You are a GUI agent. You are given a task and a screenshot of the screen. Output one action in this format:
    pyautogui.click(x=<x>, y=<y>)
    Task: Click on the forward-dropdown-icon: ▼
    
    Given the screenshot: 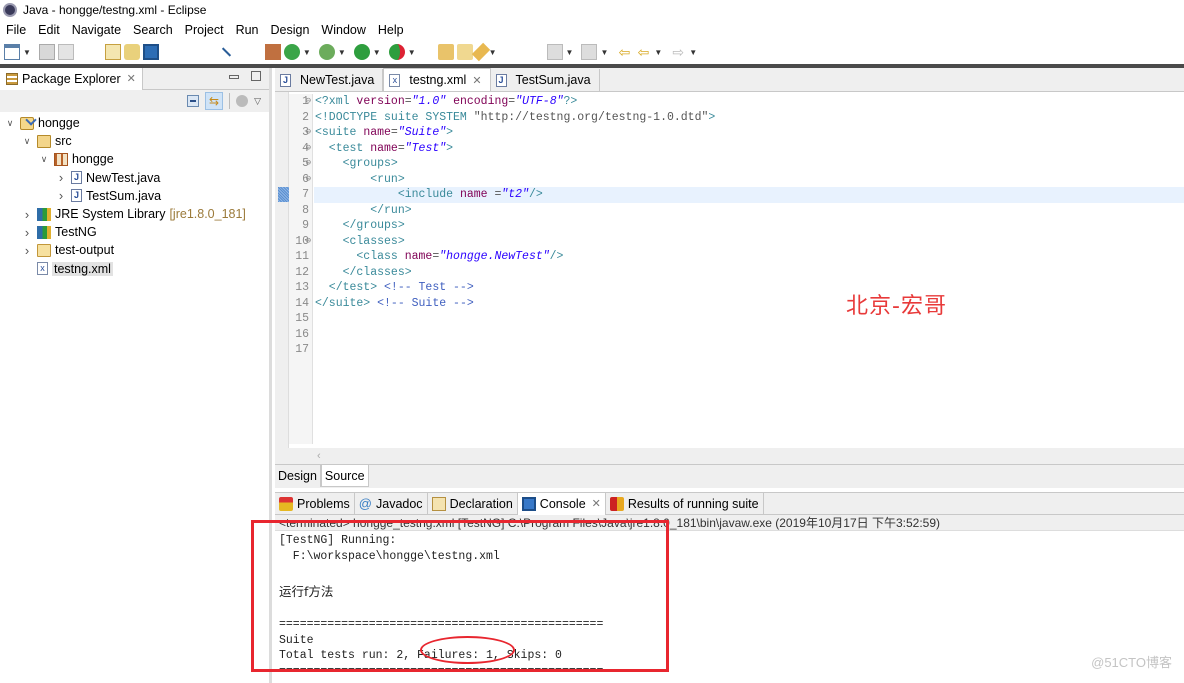 What is the action you would take?
    pyautogui.click(x=693, y=52)
    